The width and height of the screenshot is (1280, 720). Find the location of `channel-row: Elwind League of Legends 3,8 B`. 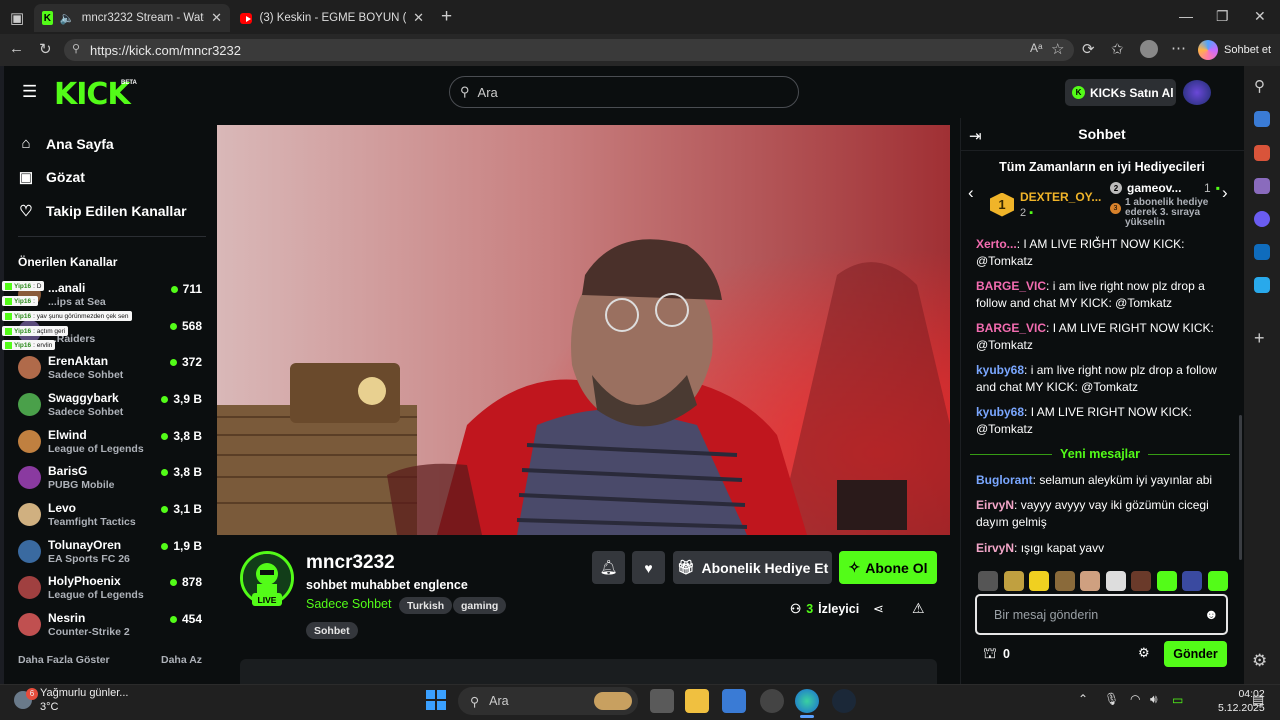

channel-row: Elwind League of Legends 3,8 B is located at coordinates (111, 445).